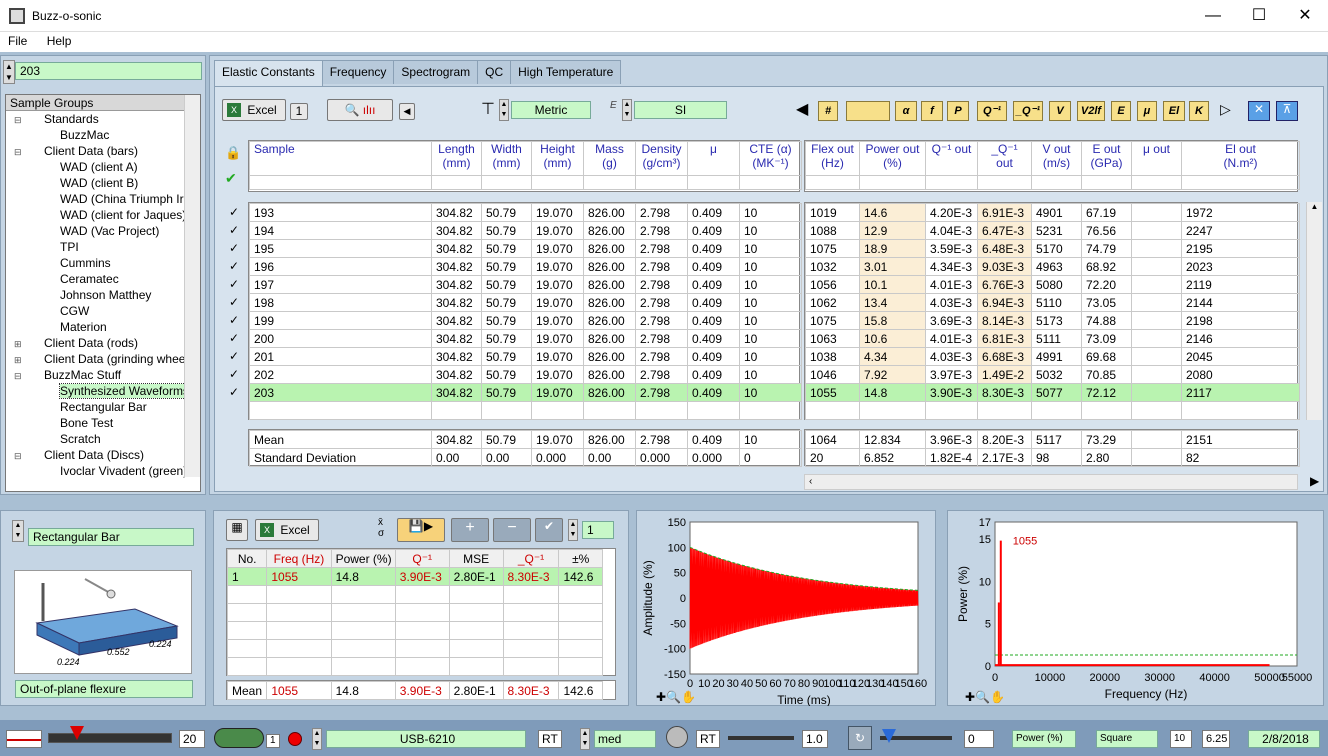 The image size is (1328, 756). I want to click on table-cell: 0.409, so click(713, 212).